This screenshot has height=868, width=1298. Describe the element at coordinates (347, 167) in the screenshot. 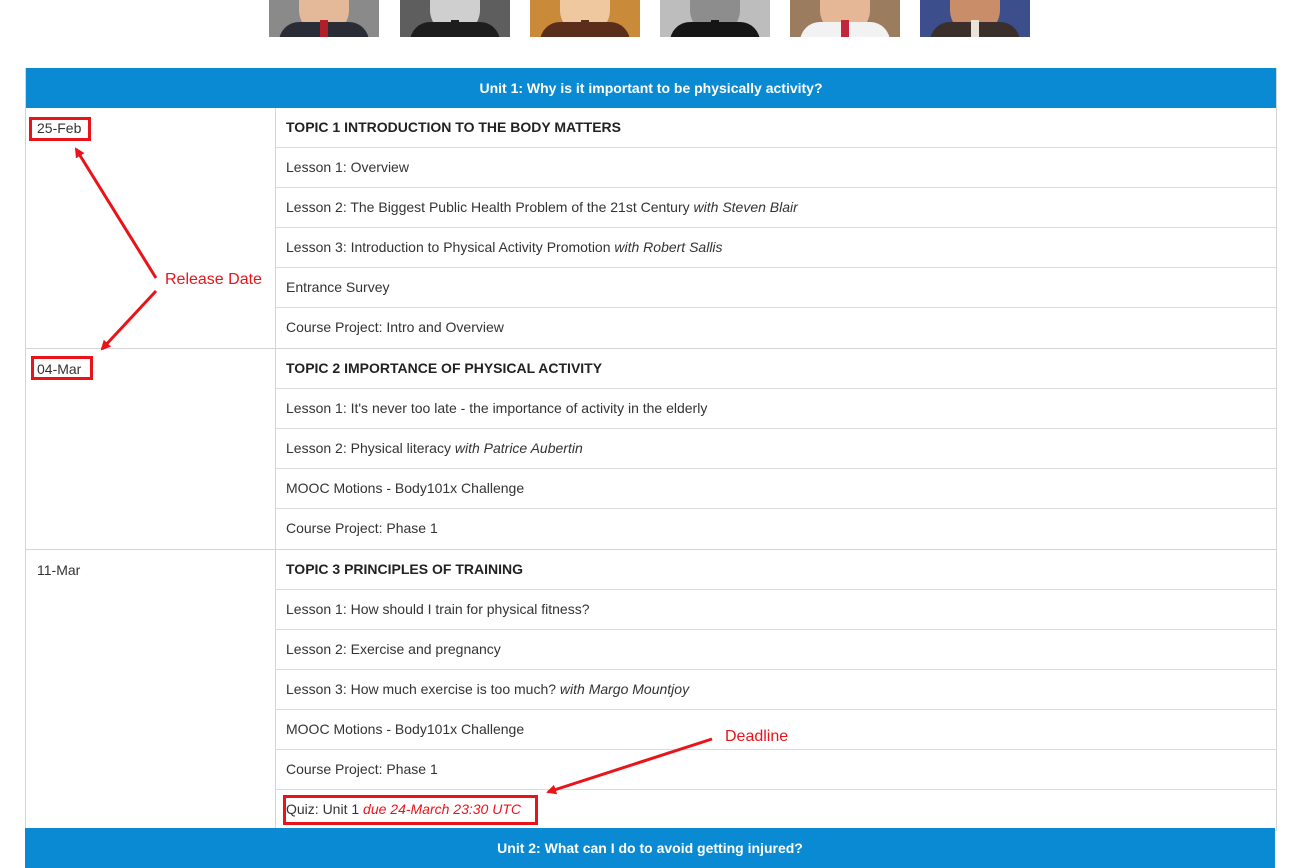

I see `item-label: Lesson 1: Overview` at that location.